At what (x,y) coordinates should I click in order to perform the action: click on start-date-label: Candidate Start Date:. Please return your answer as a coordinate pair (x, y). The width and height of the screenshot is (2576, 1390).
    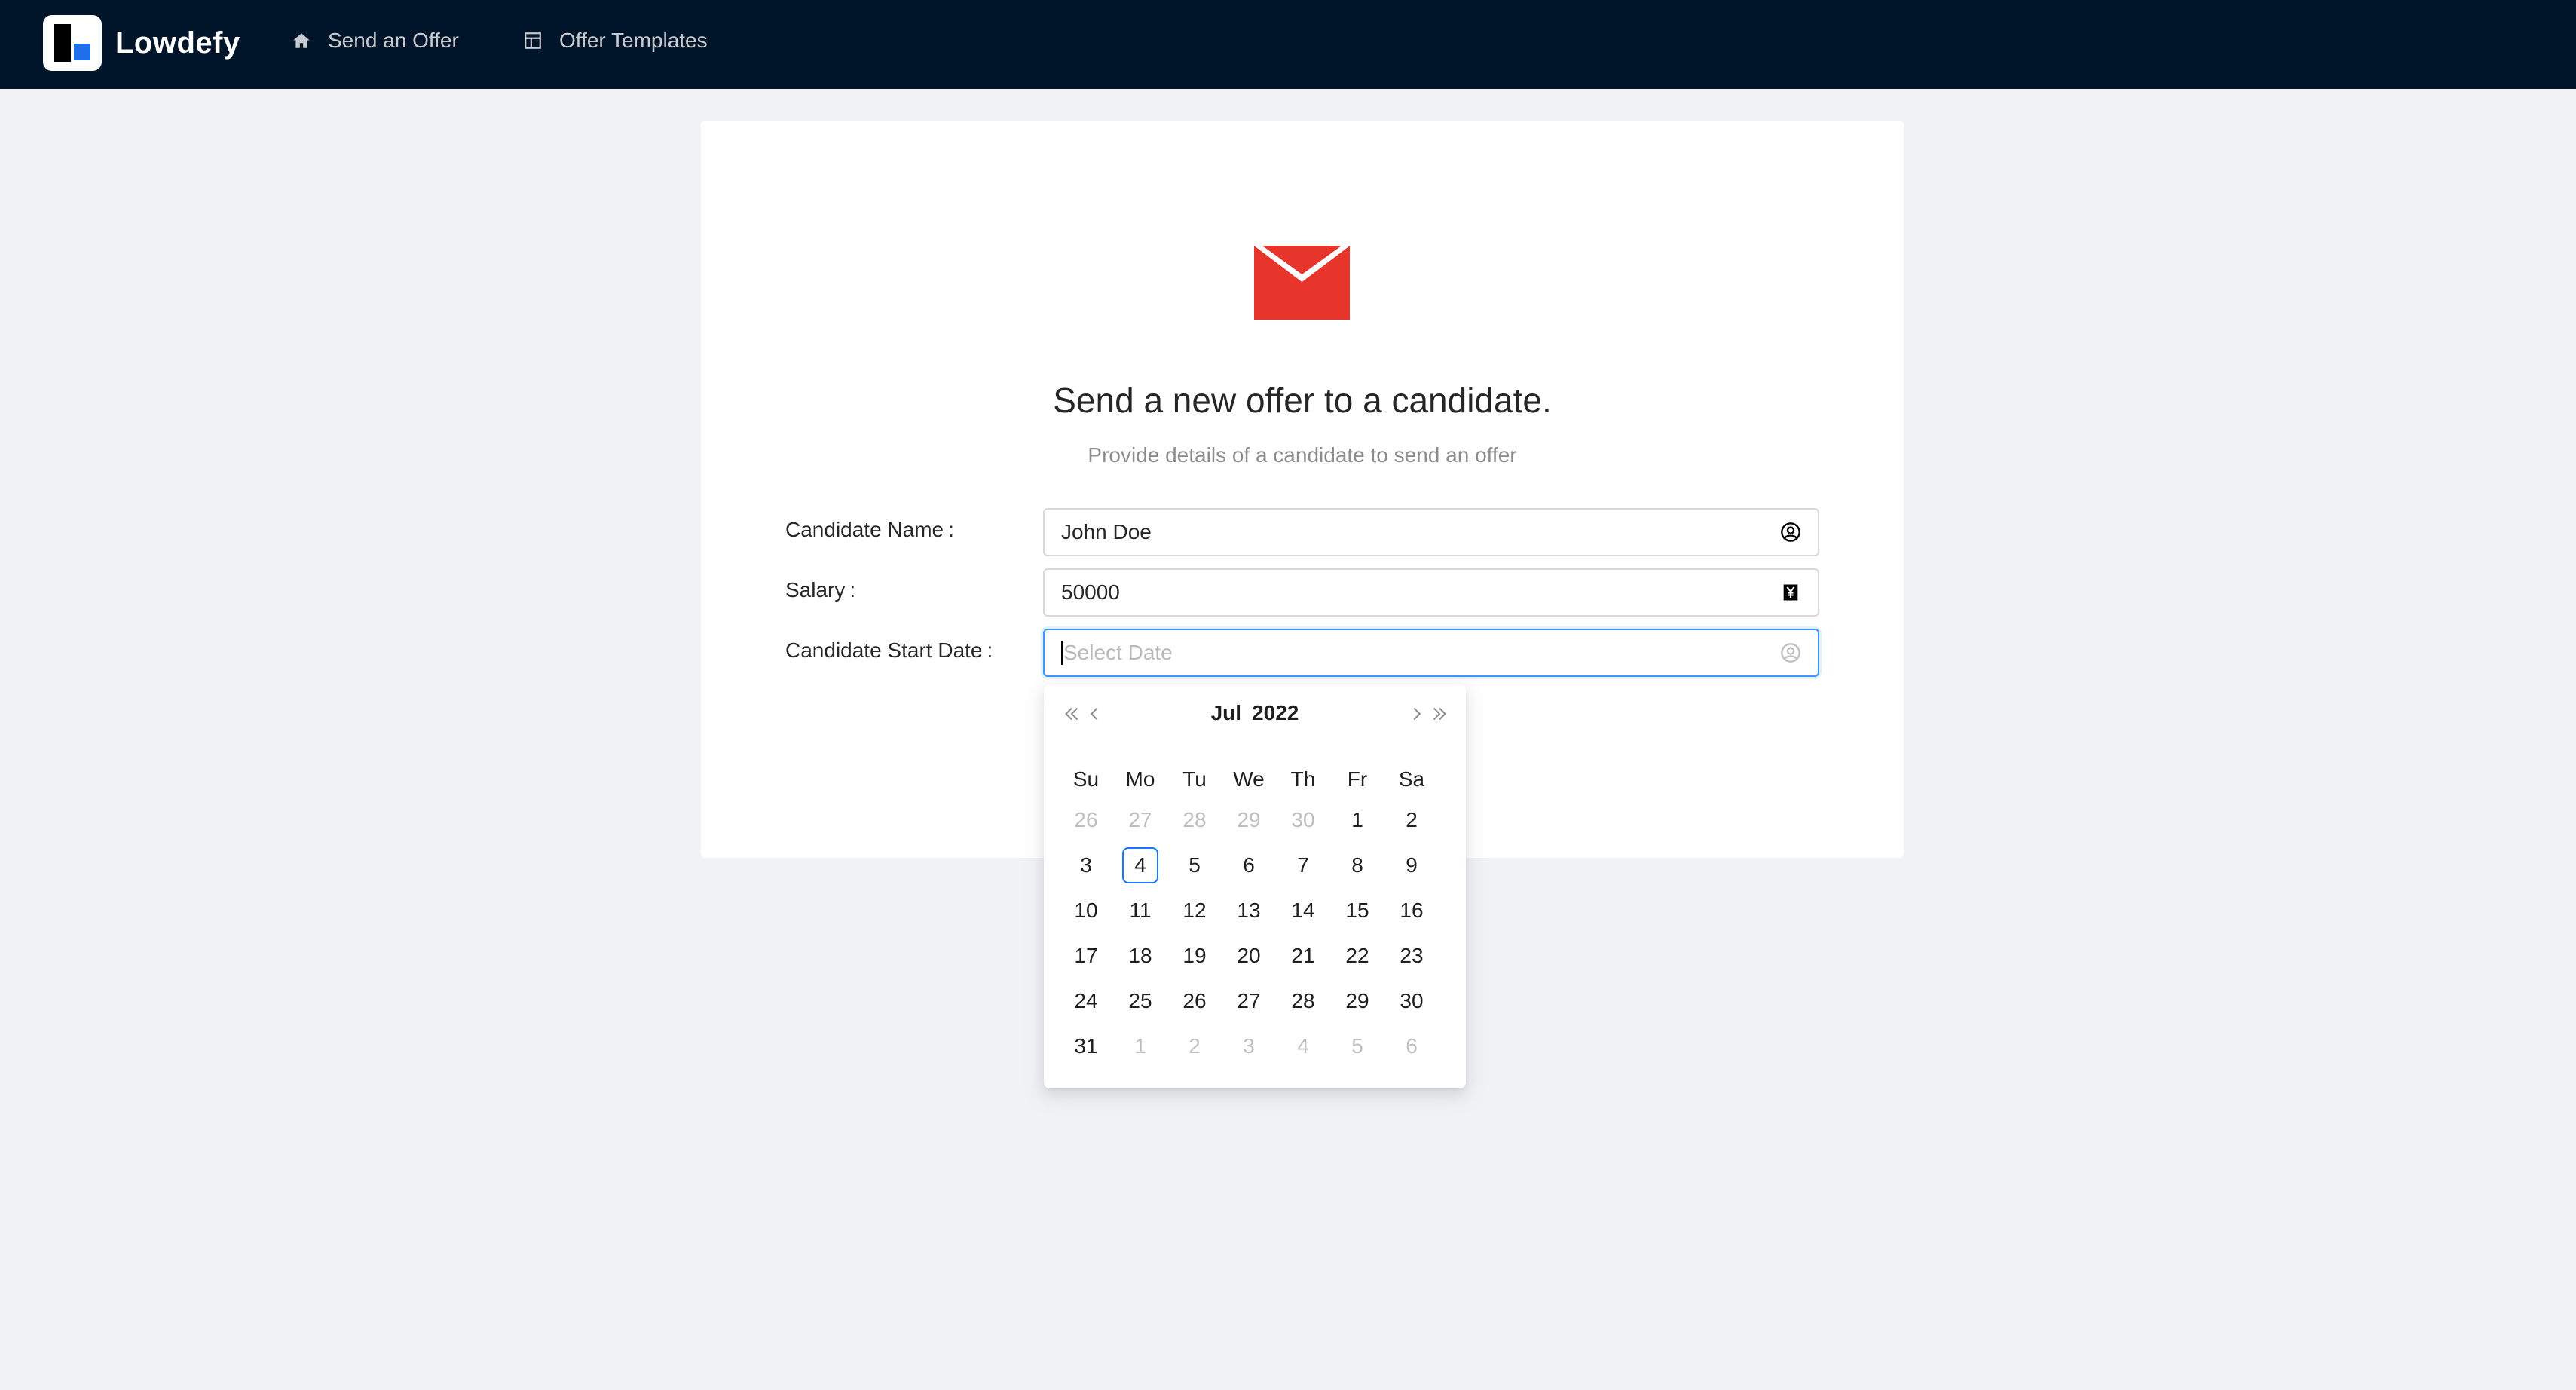
    Looking at the image, I should click on (889, 650).